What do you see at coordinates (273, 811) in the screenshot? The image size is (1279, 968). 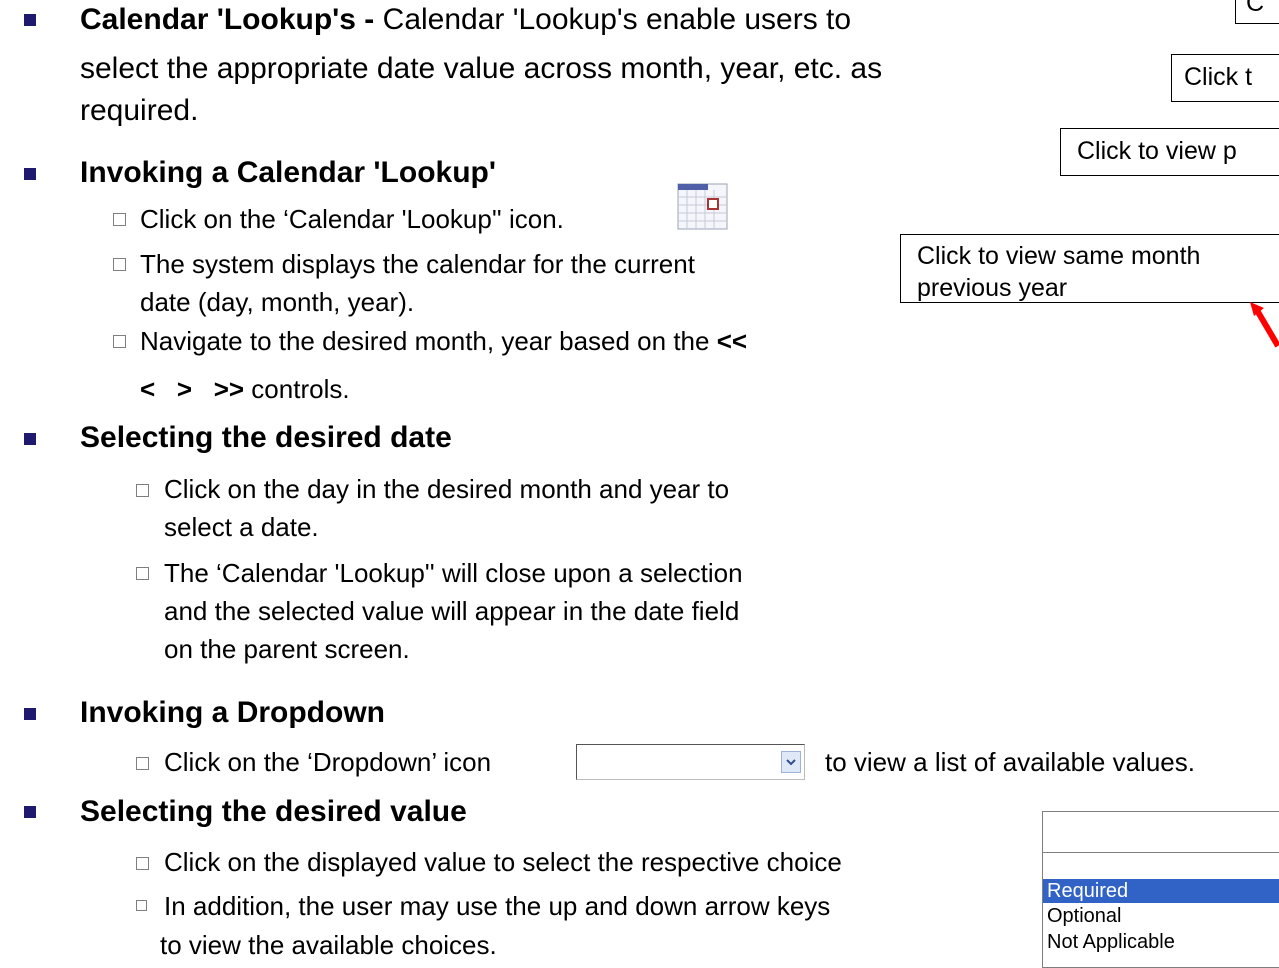 I see `selecting-value-title: Selecting the desired value` at bounding box center [273, 811].